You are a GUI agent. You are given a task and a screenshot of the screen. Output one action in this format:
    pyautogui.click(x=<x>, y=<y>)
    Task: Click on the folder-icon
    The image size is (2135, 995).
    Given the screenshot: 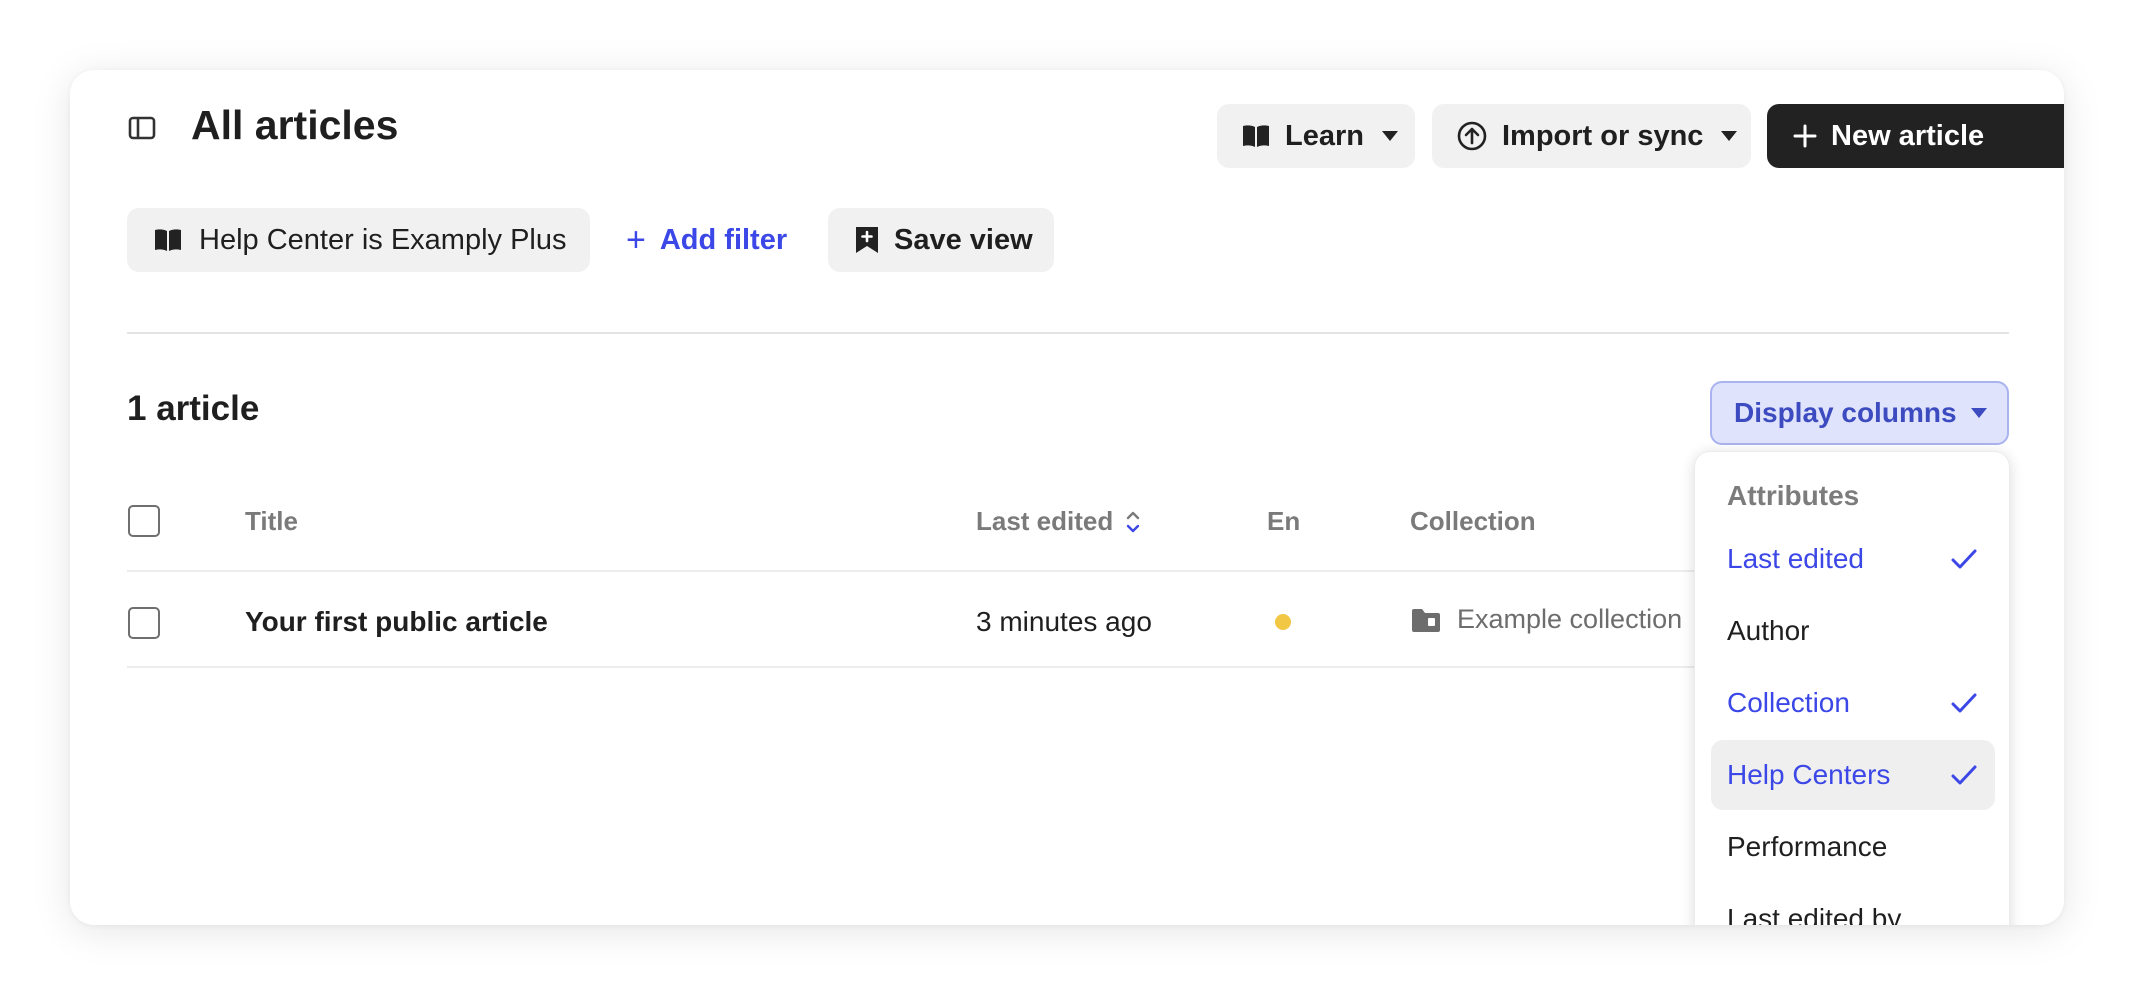 What is the action you would take?
    pyautogui.click(x=1426, y=620)
    